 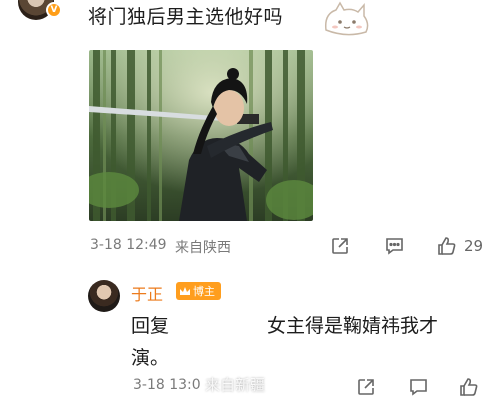 What do you see at coordinates (203, 248) in the screenshot?
I see `comment-location: 来自陕西` at bounding box center [203, 248].